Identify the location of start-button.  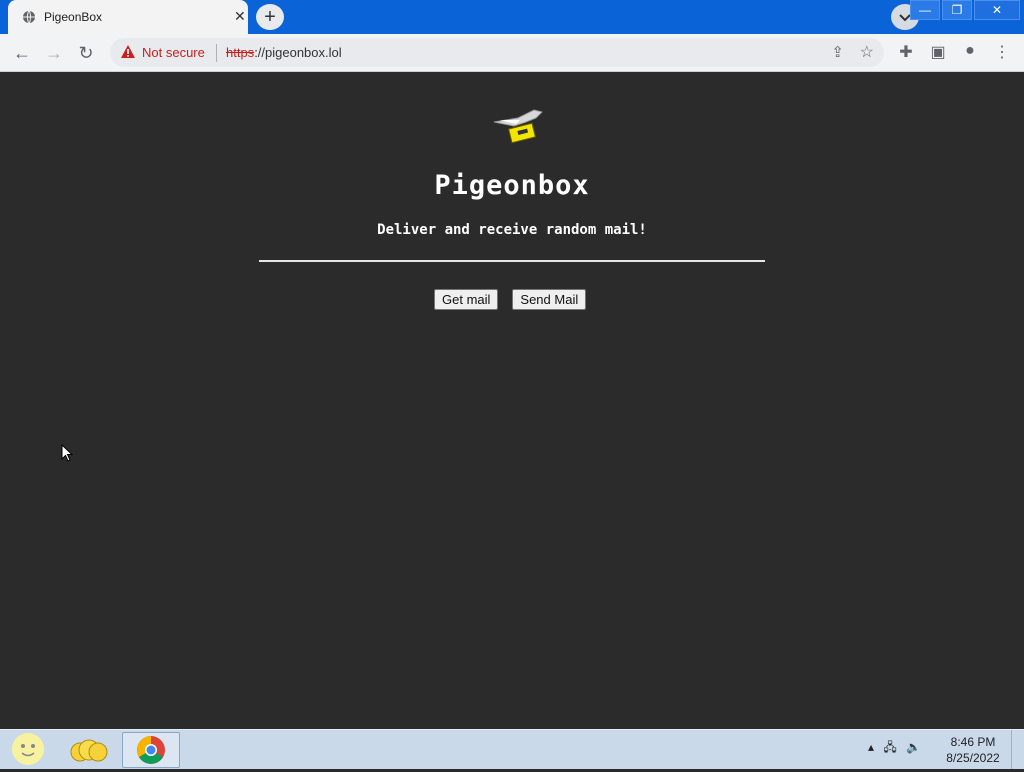
(32, 749).